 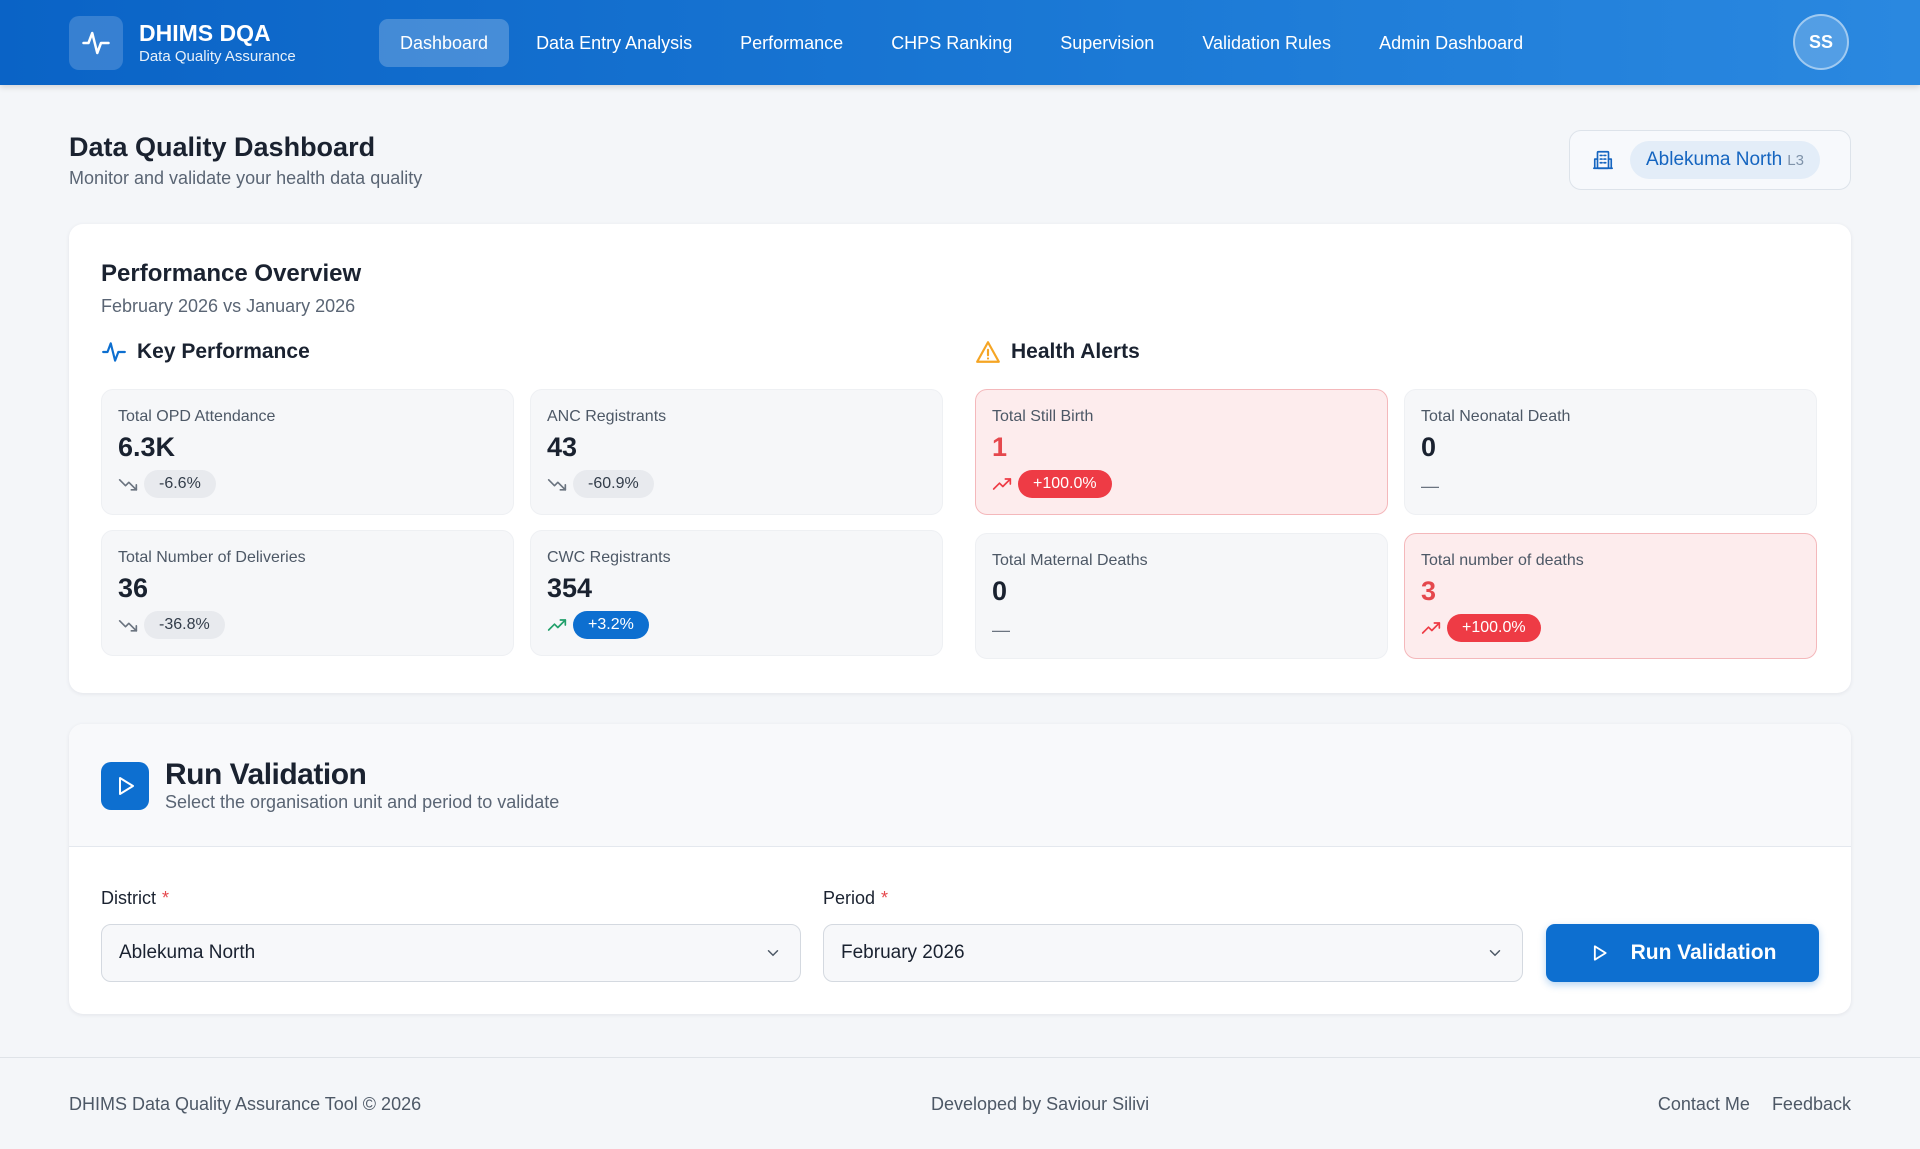 I want to click on metric-value: 36, so click(x=133, y=588).